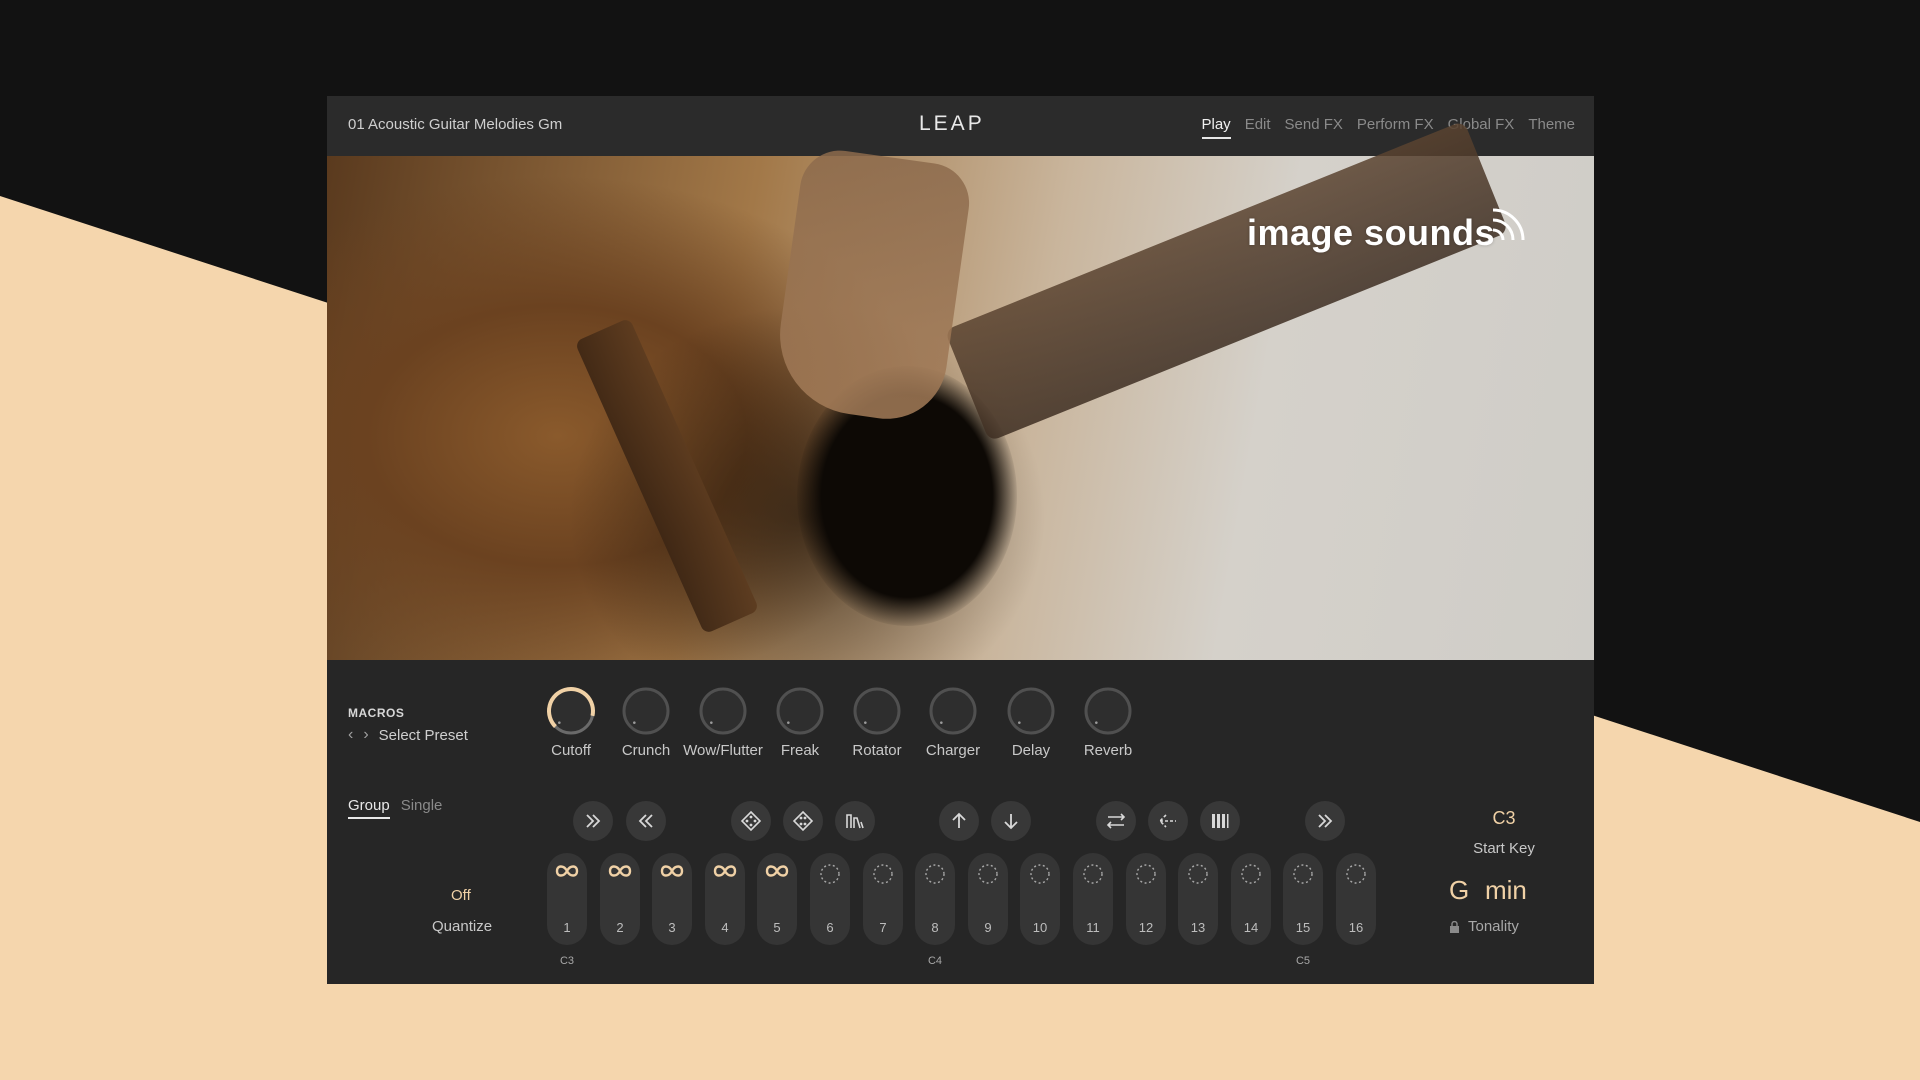  I want to click on pad-number: 1, so click(567, 927).